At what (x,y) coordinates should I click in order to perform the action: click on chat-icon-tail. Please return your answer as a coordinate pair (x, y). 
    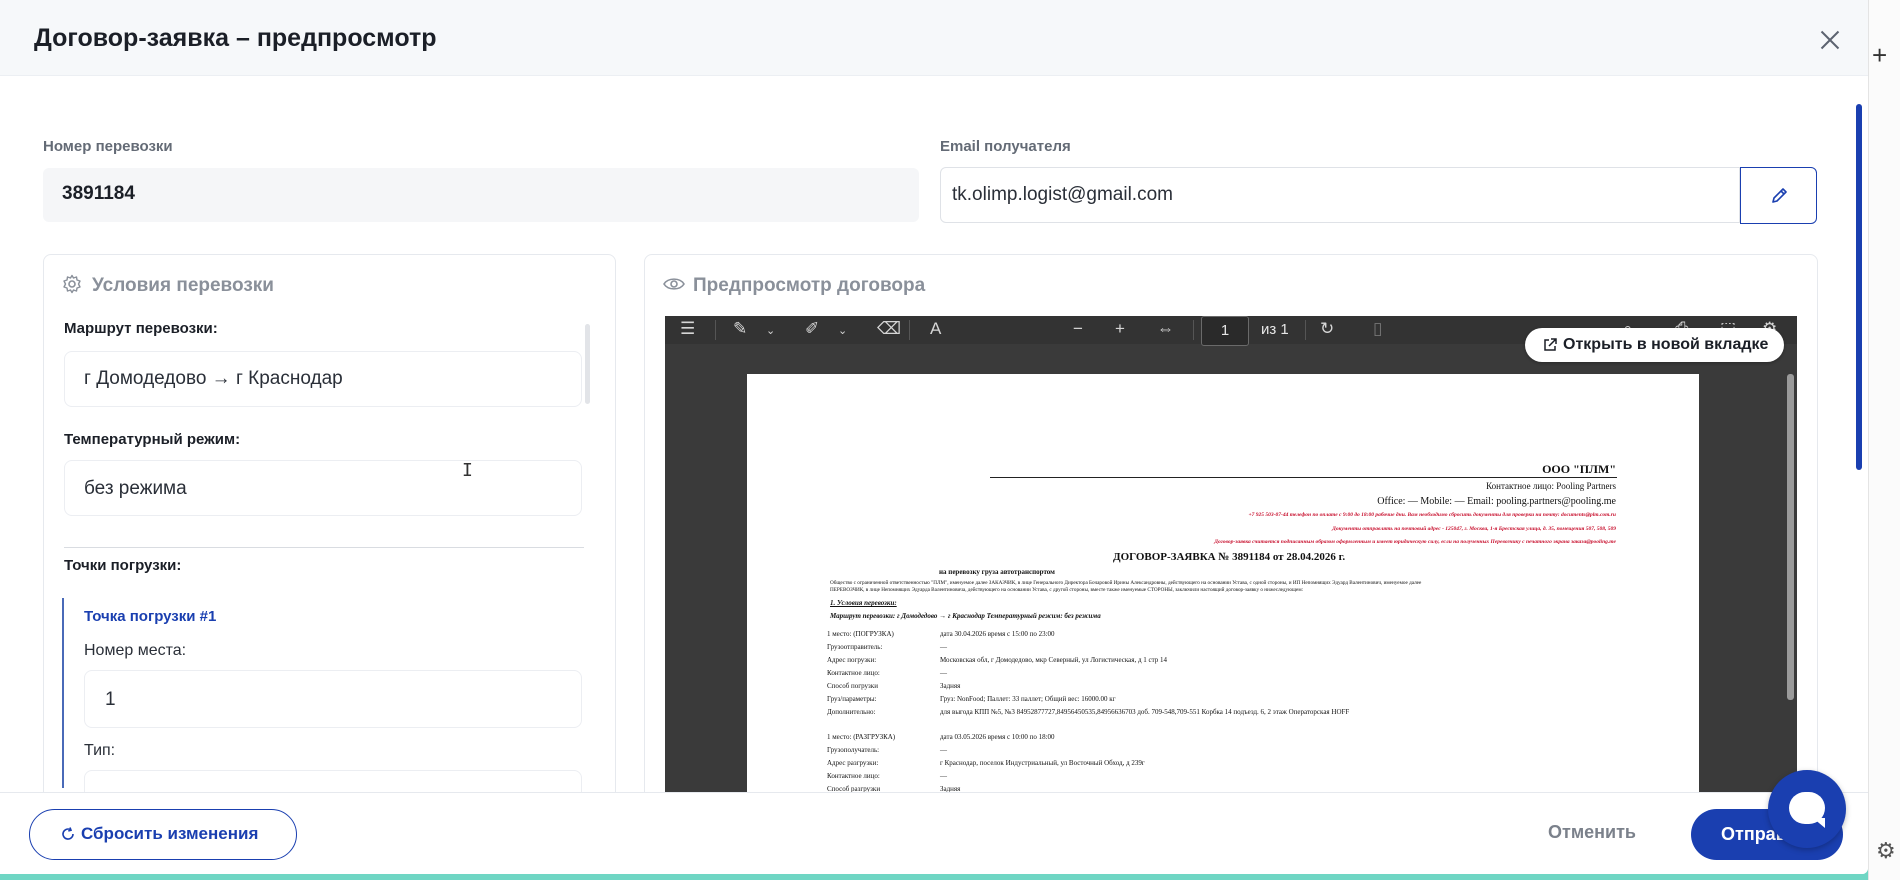
    Looking at the image, I should click on (1819, 823).